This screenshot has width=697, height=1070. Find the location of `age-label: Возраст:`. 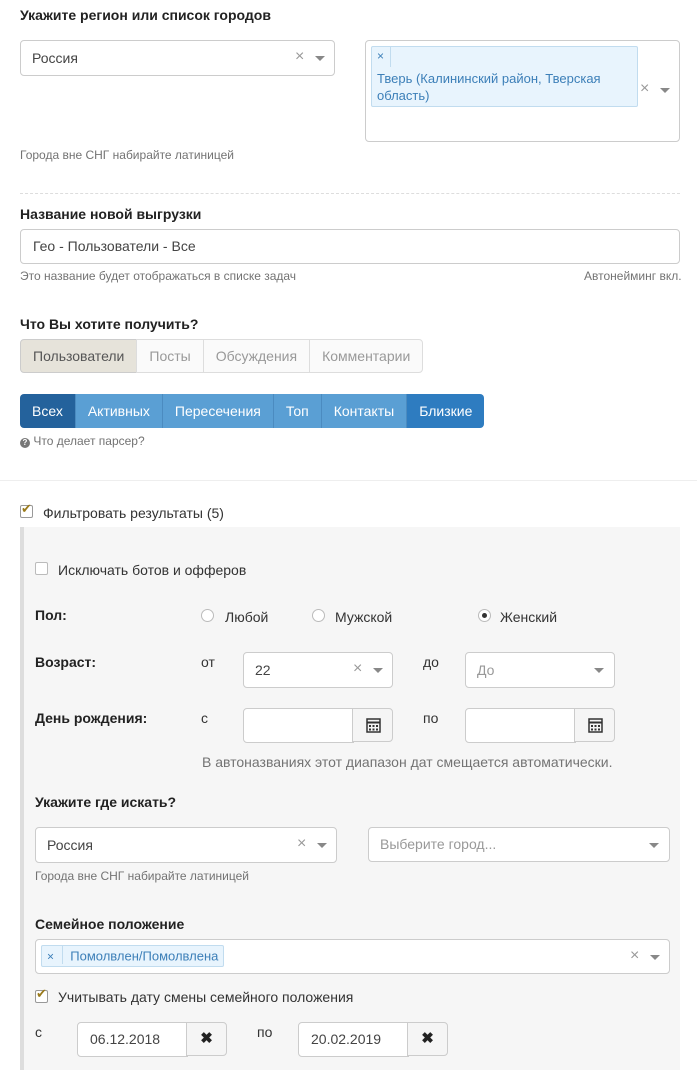

age-label: Возраст: is located at coordinates (66, 662).